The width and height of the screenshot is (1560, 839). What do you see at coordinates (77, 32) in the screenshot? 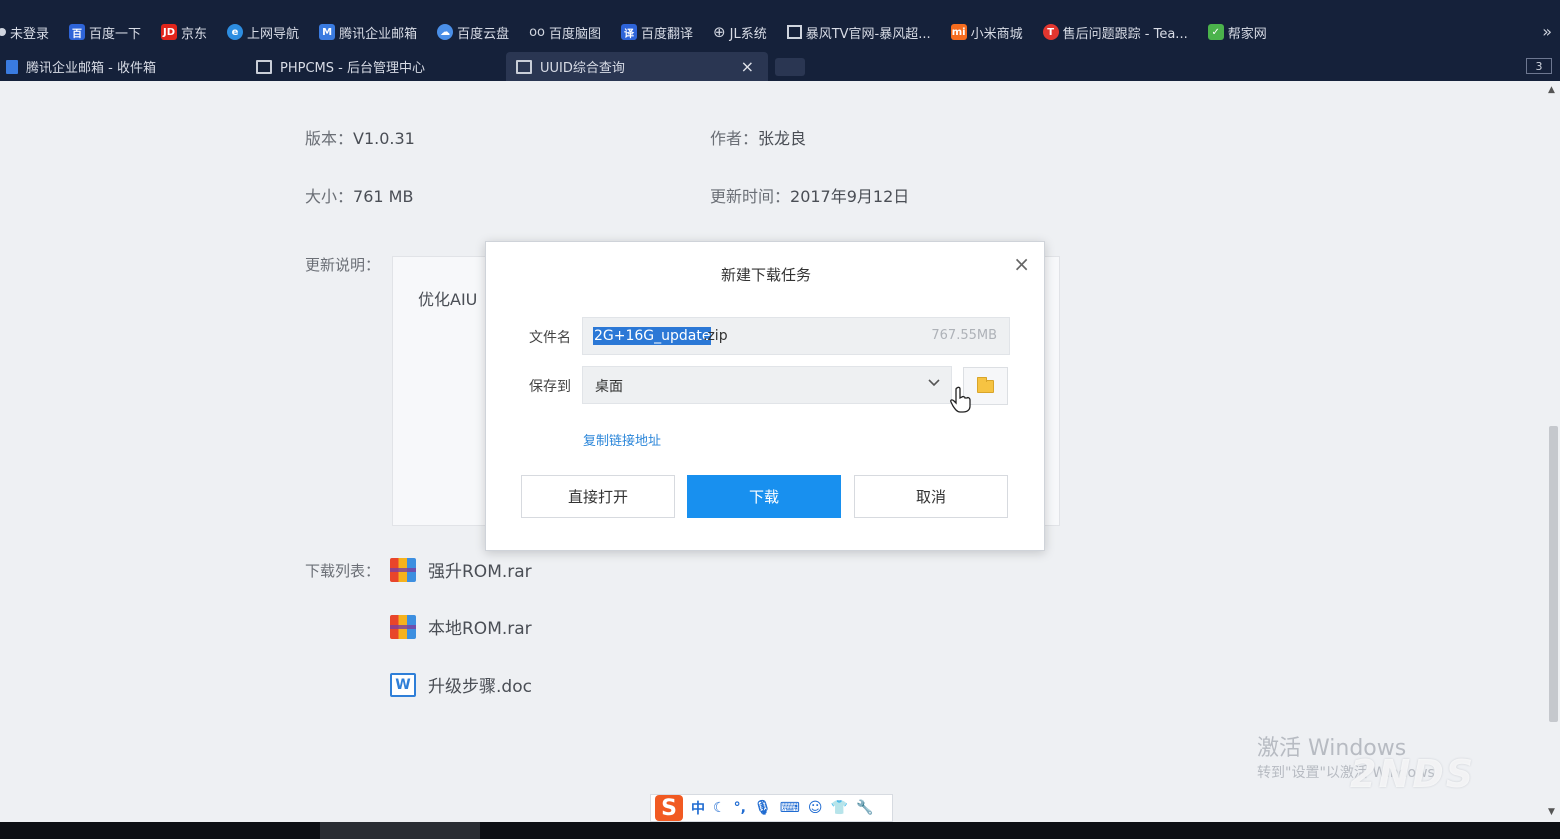
I see `baidu-icon: 百` at bounding box center [77, 32].